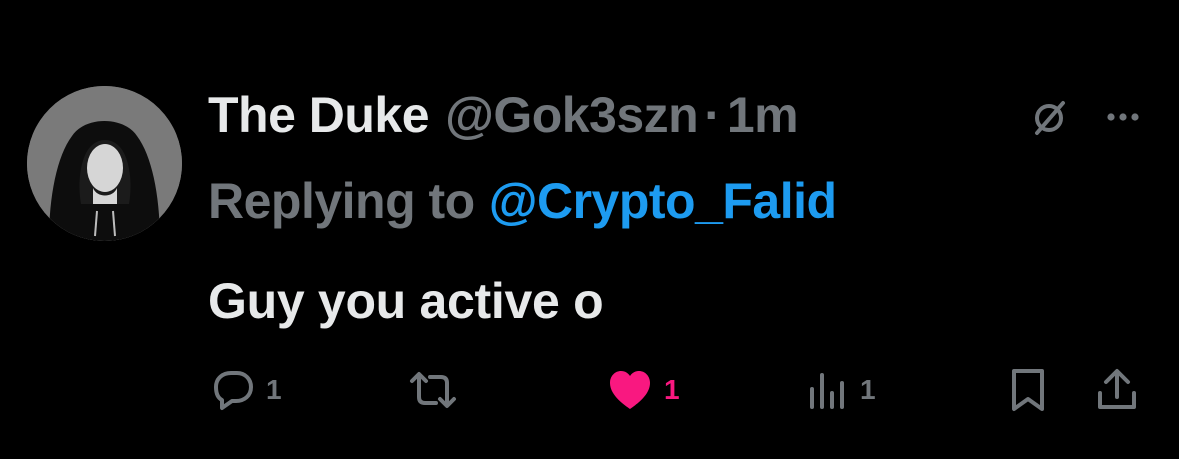 The width and height of the screenshot is (1179, 459). What do you see at coordinates (663, 201) in the screenshot?
I see `replying-to-handle-link: @Crypto_Falid` at bounding box center [663, 201].